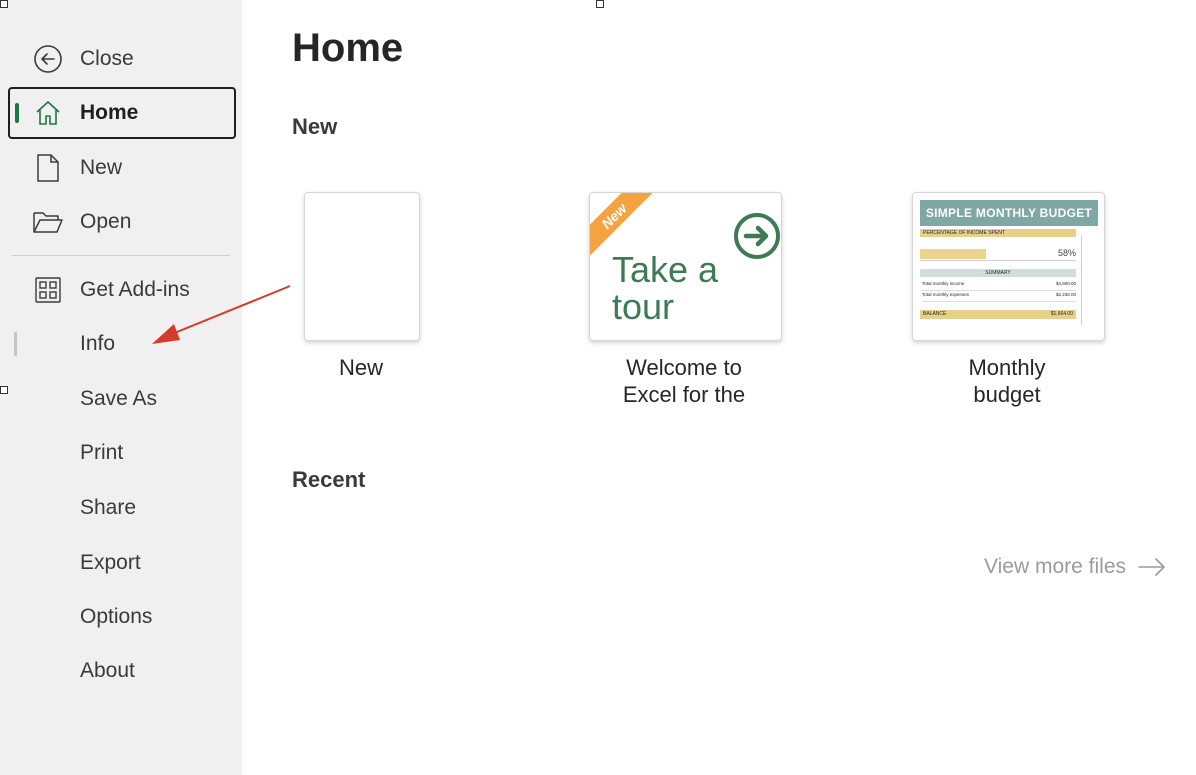 The width and height of the screenshot is (1196, 775). What do you see at coordinates (1065, 294) in the screenshot?
I see `budget-thumb-expenses-val: $2,236.00` at bounding box center [1065, 294].